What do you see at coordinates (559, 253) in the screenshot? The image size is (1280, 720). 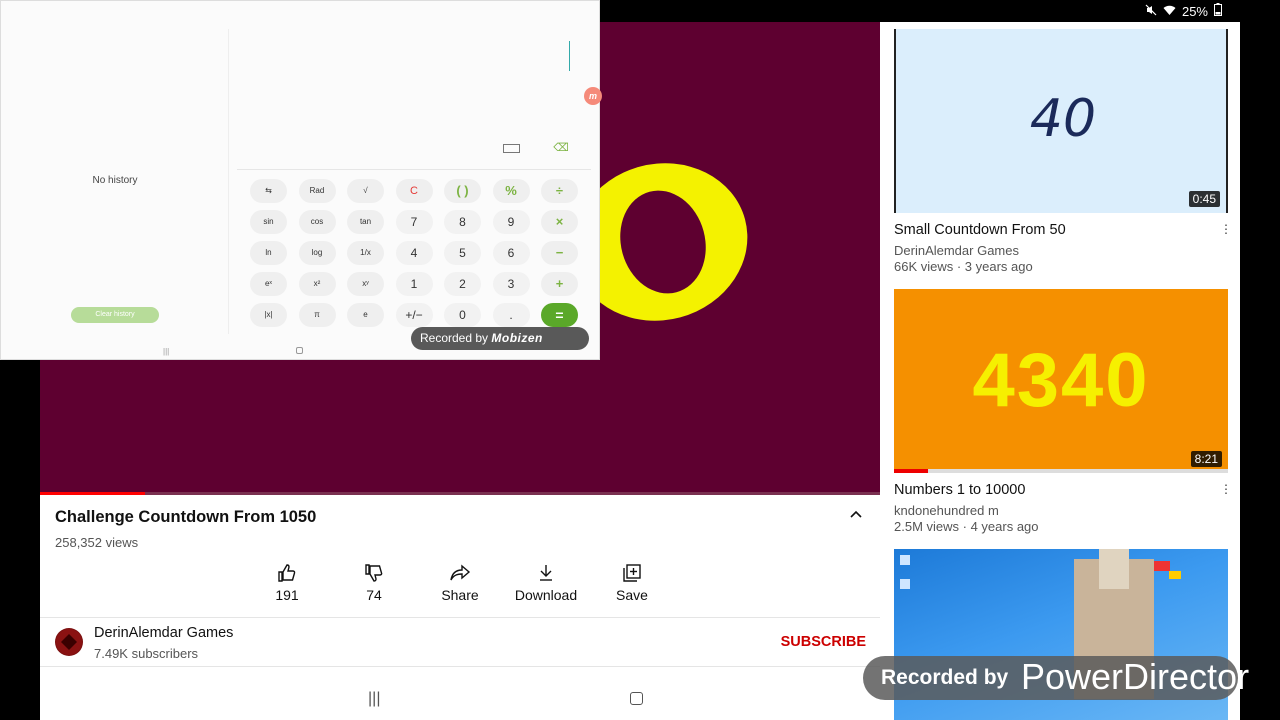 I see `calculator-key: −` at bounding box center [559, 253].